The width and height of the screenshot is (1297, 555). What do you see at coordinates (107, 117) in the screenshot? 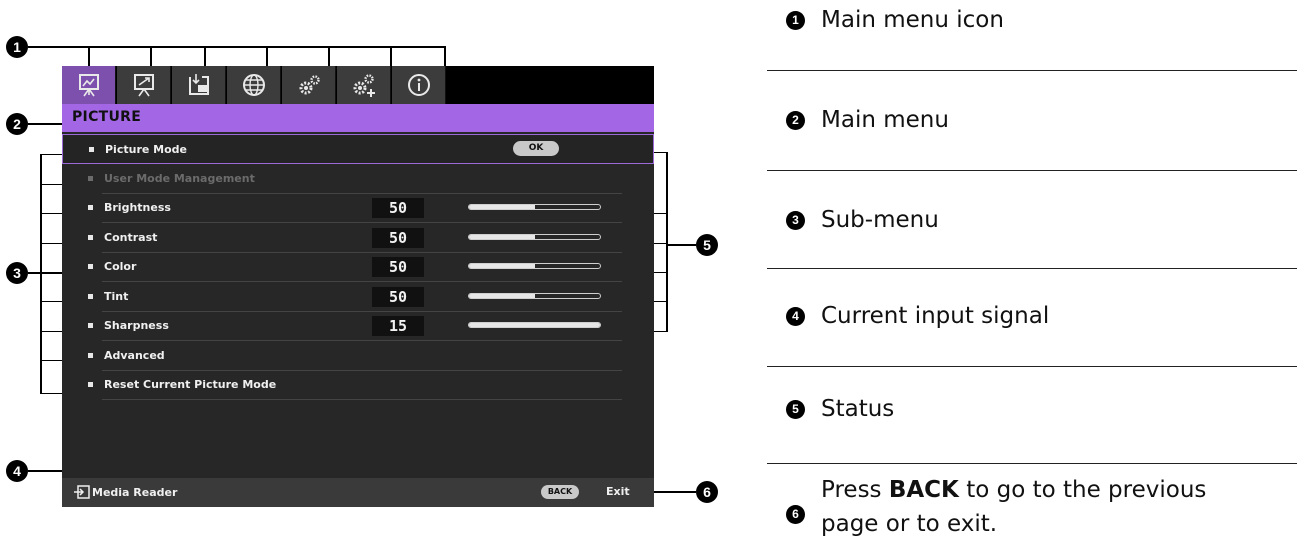
I see `menu-title: PICTURE` at bounding box center [107, 117].